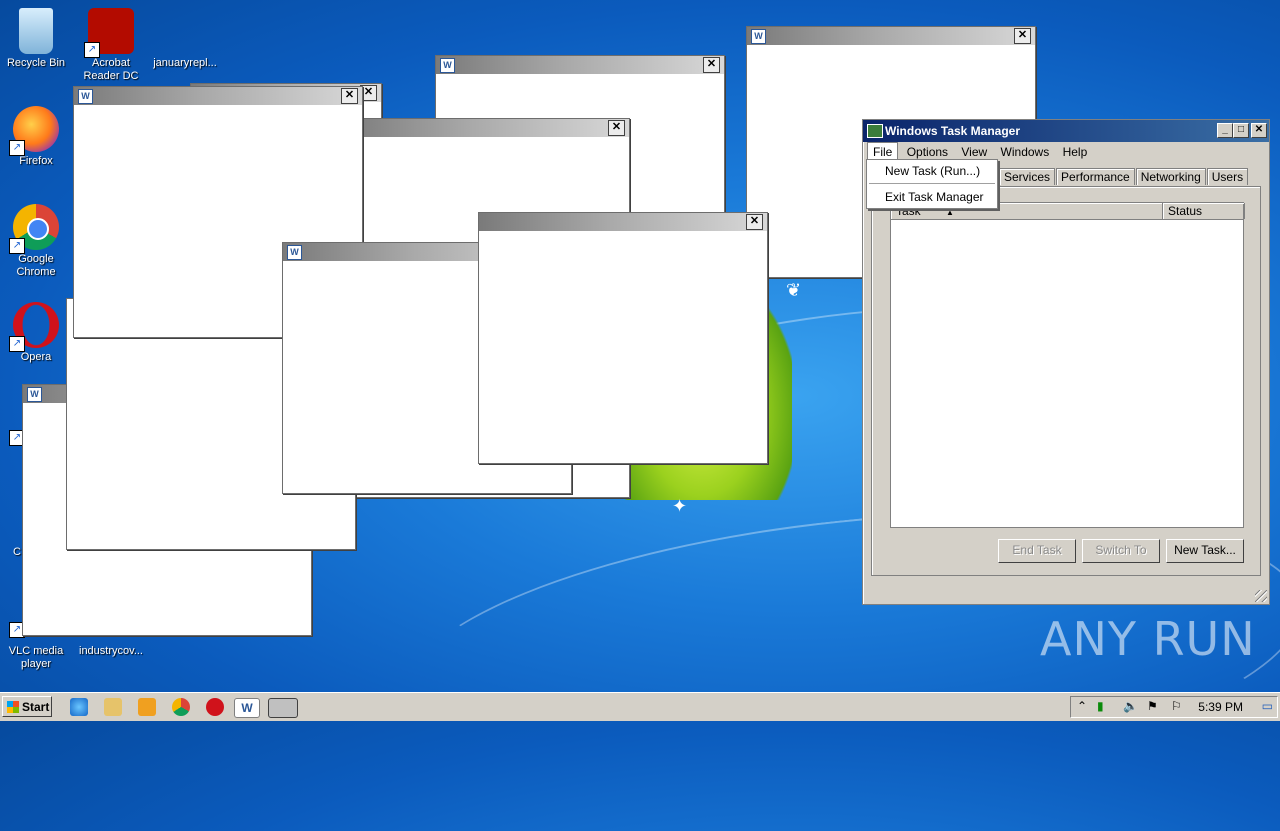 The width and height of the screenshot is (1280, 831). I want to click on desktop-icon-recycle-bin: Recycle Bin, so click(36, 39).